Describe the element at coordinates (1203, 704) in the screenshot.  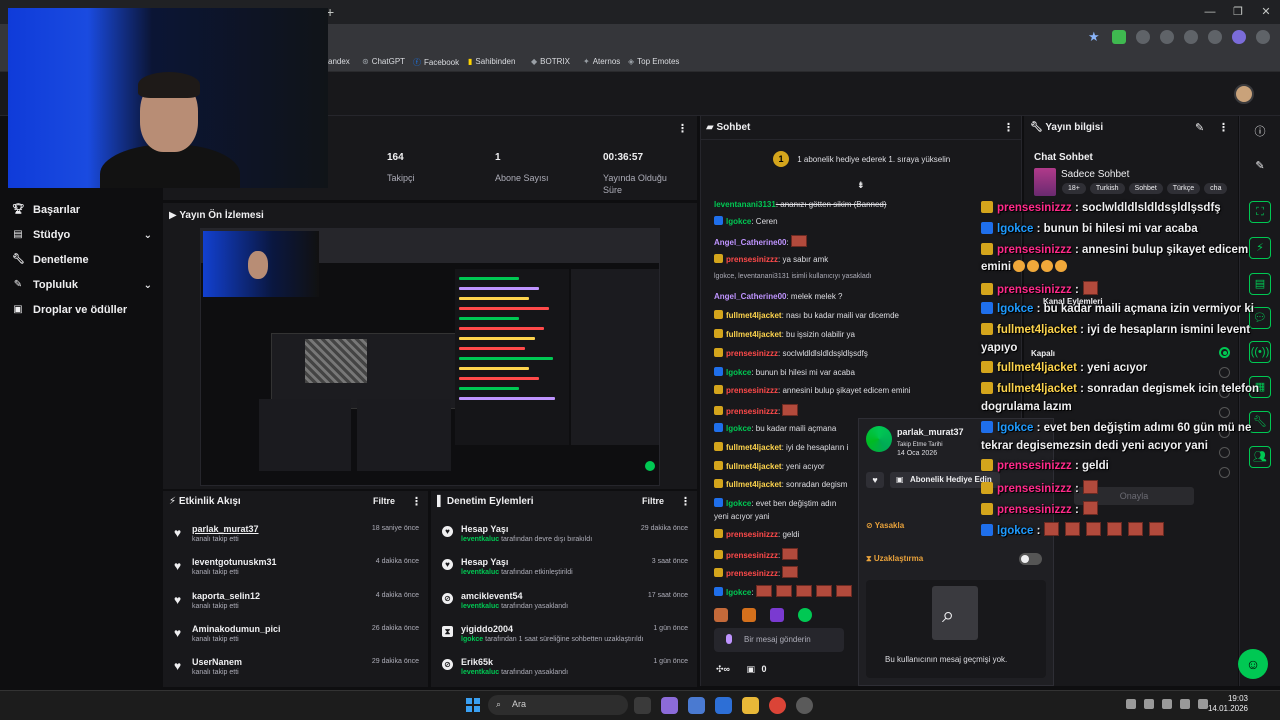
I see `battery-icon` at that location.